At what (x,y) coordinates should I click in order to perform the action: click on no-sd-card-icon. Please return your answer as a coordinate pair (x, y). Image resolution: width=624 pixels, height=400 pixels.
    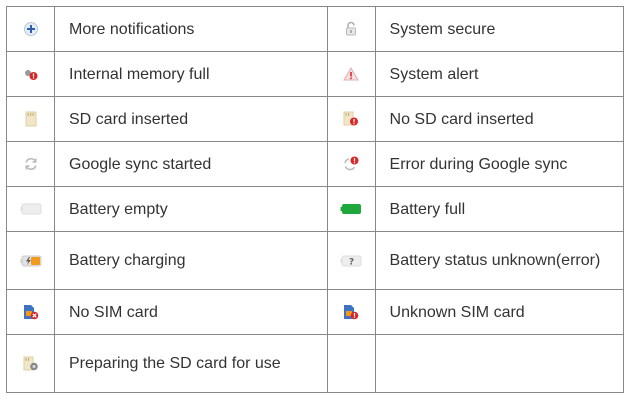
    Looking at the image, I should click on (351, 119).